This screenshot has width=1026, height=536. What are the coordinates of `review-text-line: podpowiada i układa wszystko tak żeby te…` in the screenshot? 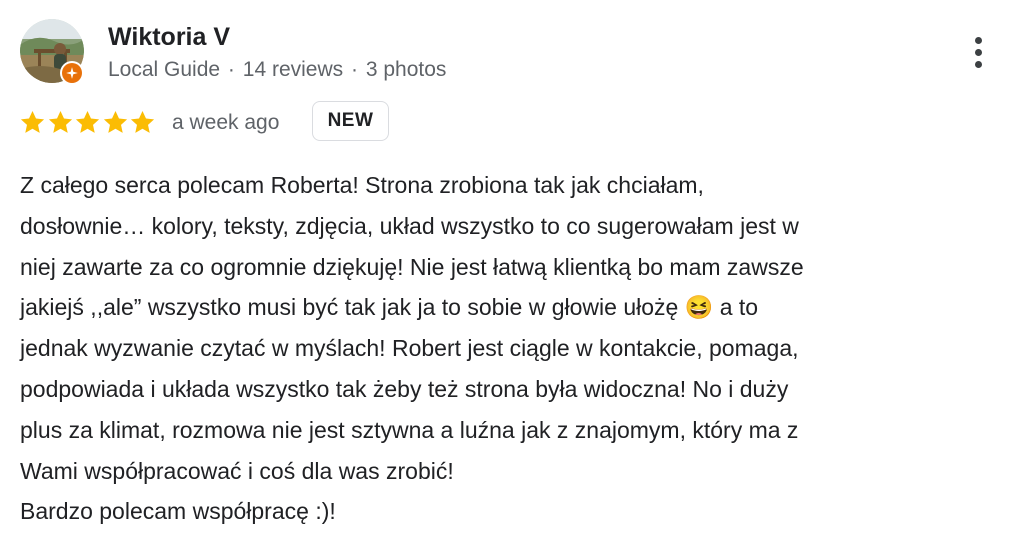 It's located at (404, 388).